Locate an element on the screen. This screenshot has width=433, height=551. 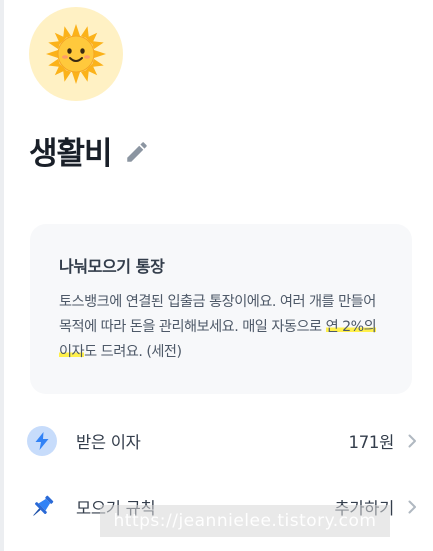
card-title: 나눠모으기 통장 is located at coordinates (112, 266).